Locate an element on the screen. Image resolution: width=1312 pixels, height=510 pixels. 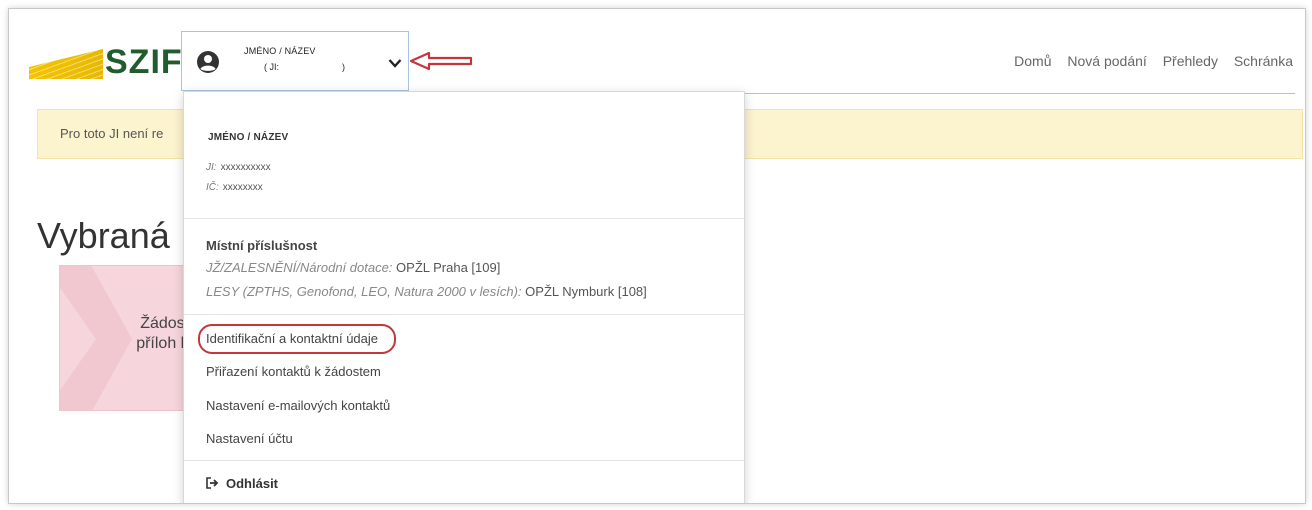
dropdown-user-name: JMÉNO / NÁZEV is located at coordinates (248, 137).